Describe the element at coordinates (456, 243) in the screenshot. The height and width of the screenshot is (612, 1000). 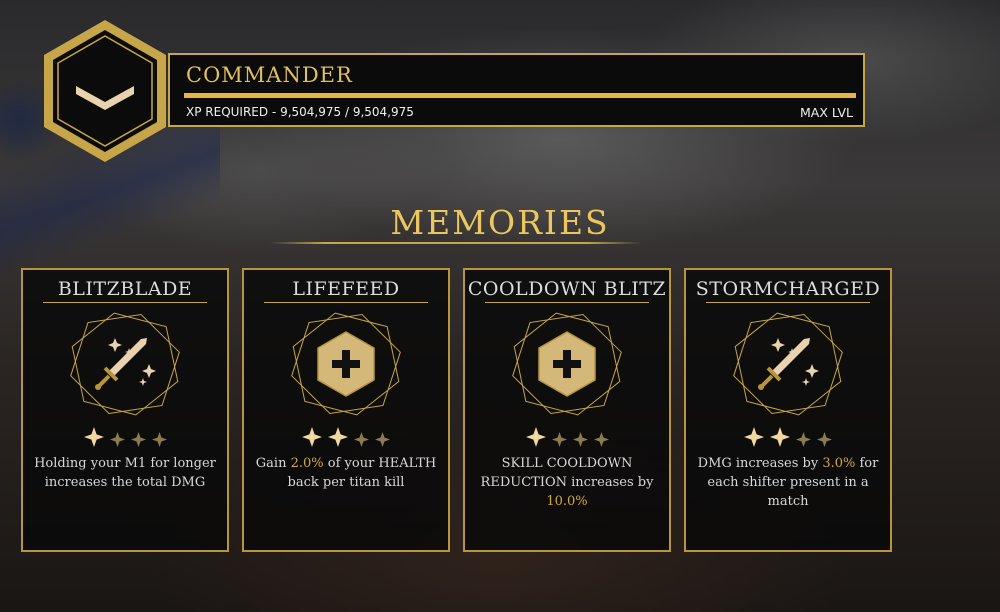
I see `title-divider` at that location.